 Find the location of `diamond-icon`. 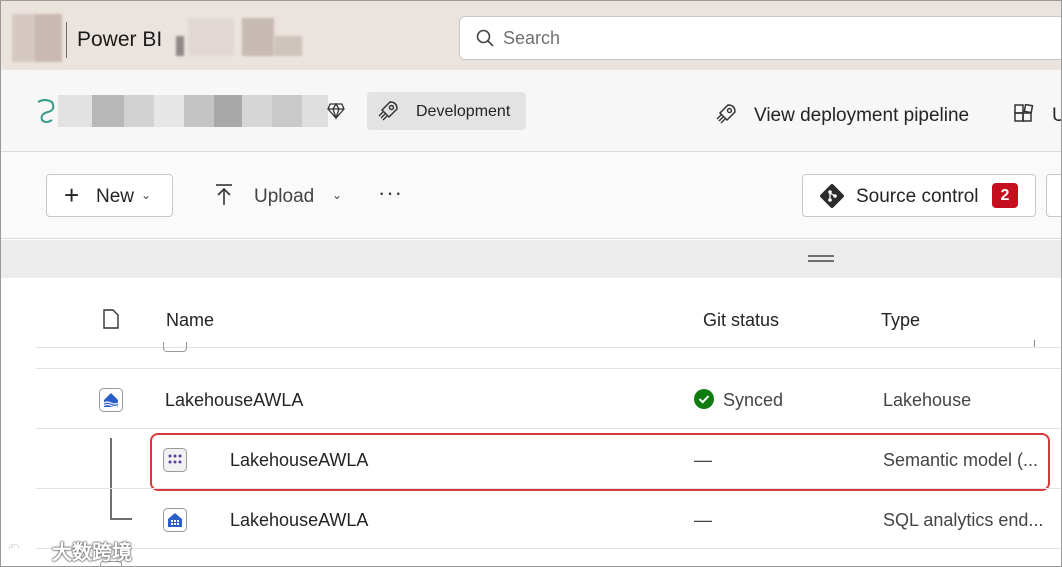

diamond-icon is located at coordinates (336, 111).